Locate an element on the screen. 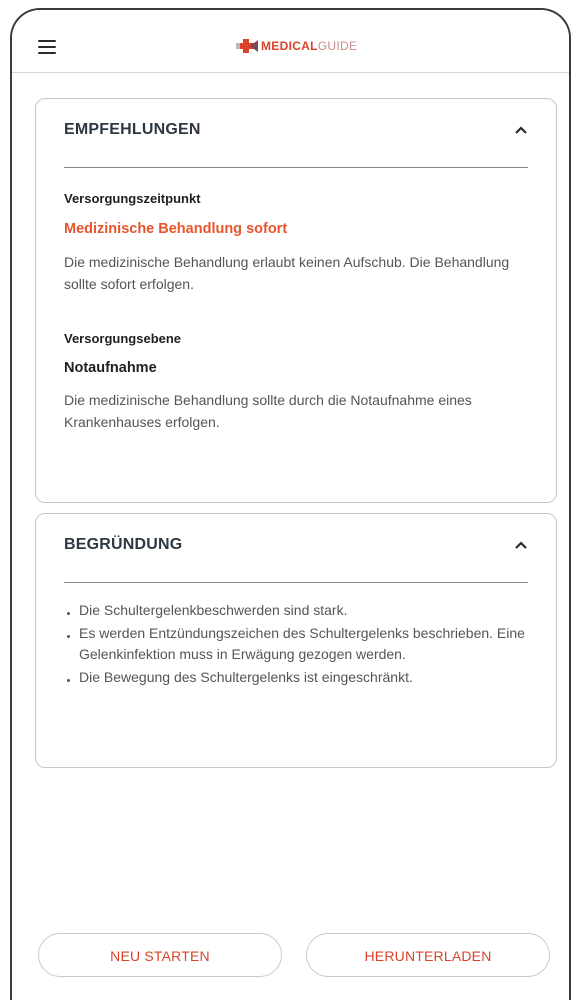 The width and height of the screenshot is (581, 1000). reasoning-header: BEGRÜNDUNG is located at coordinates (296, 548).